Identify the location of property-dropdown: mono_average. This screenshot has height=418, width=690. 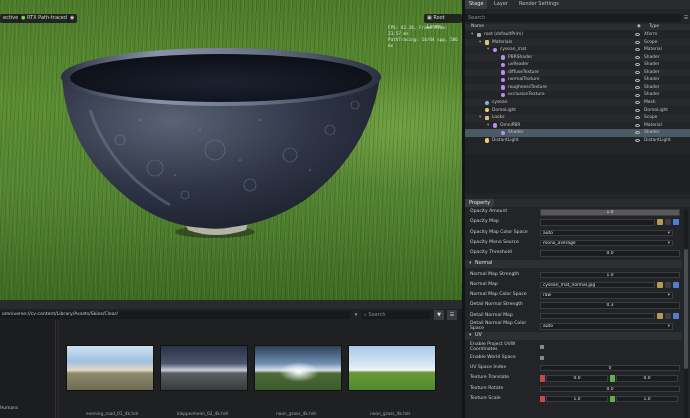
(606, 243).